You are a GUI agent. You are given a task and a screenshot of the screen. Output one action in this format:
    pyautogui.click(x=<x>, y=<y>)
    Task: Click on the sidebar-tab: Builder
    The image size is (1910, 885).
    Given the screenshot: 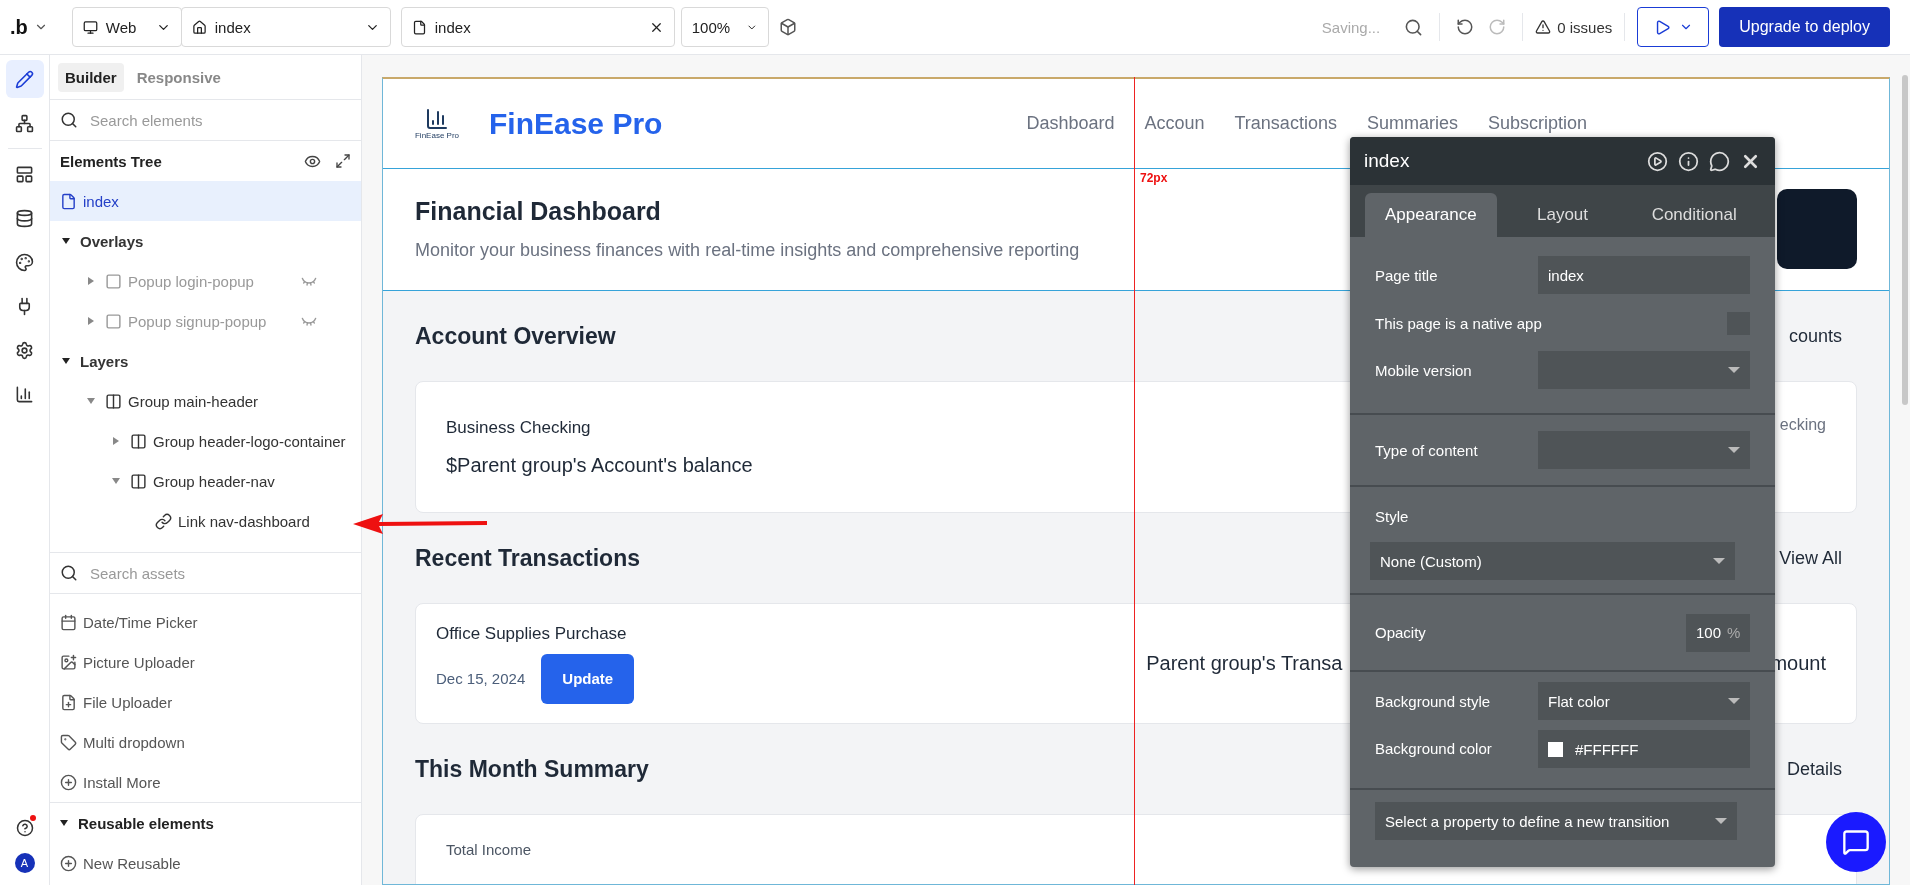 What is the action you would take?
    pyautogui.click(x=91, y=77)
    